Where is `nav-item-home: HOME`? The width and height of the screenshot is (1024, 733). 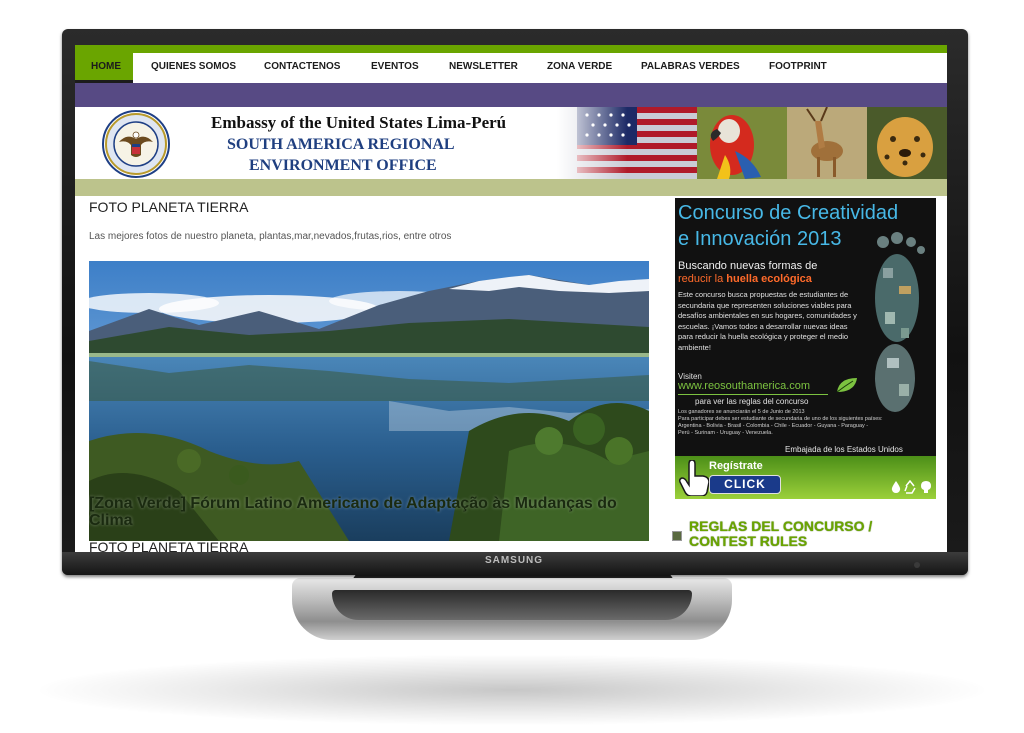 nav-item-home: HOME is located at coordinates (104, 68).